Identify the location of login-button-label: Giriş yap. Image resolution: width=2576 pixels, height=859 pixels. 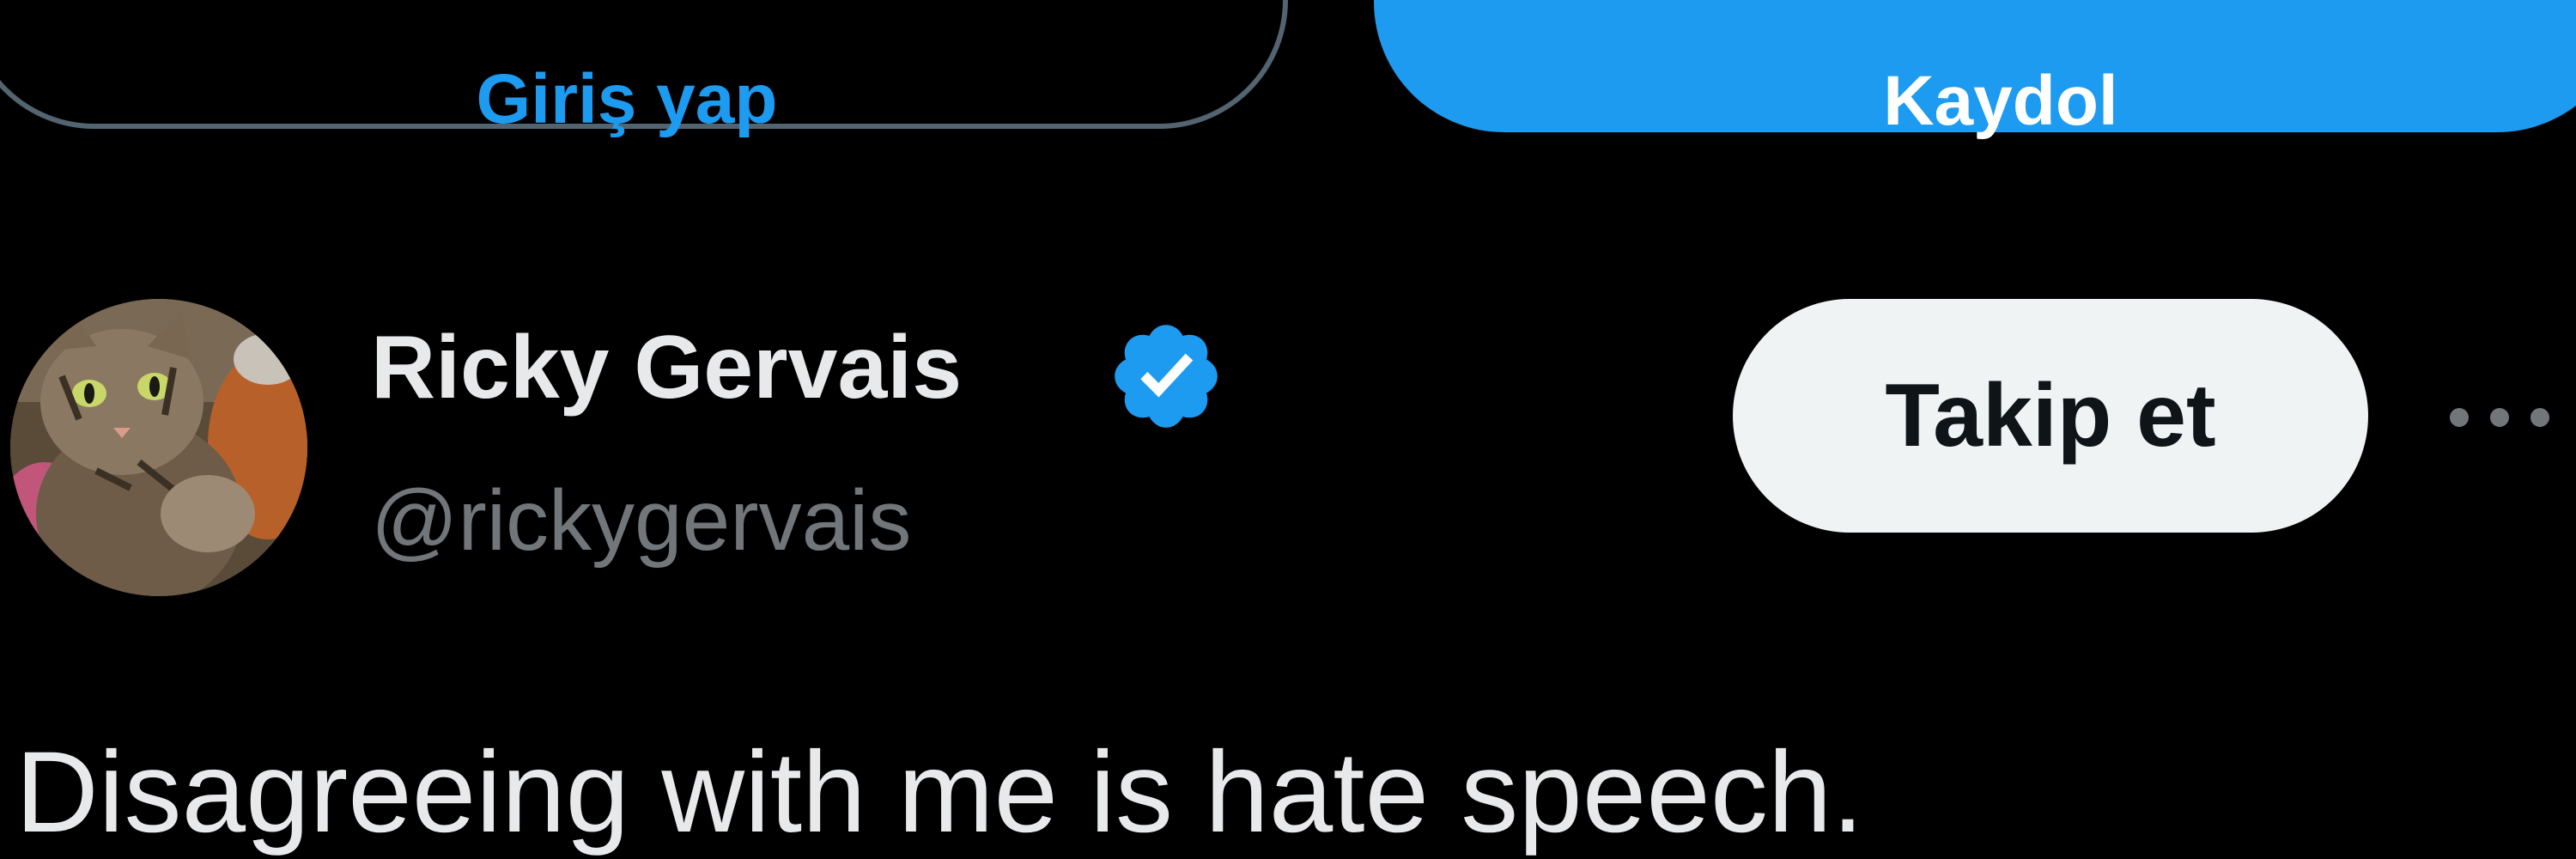
(627, 99).